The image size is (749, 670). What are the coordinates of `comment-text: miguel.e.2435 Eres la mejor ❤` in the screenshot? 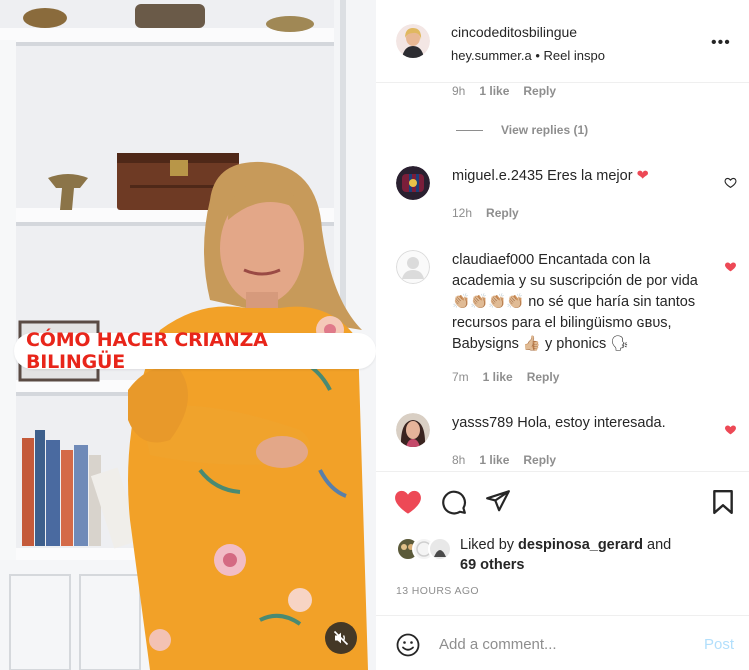 It's located at (581, 176).